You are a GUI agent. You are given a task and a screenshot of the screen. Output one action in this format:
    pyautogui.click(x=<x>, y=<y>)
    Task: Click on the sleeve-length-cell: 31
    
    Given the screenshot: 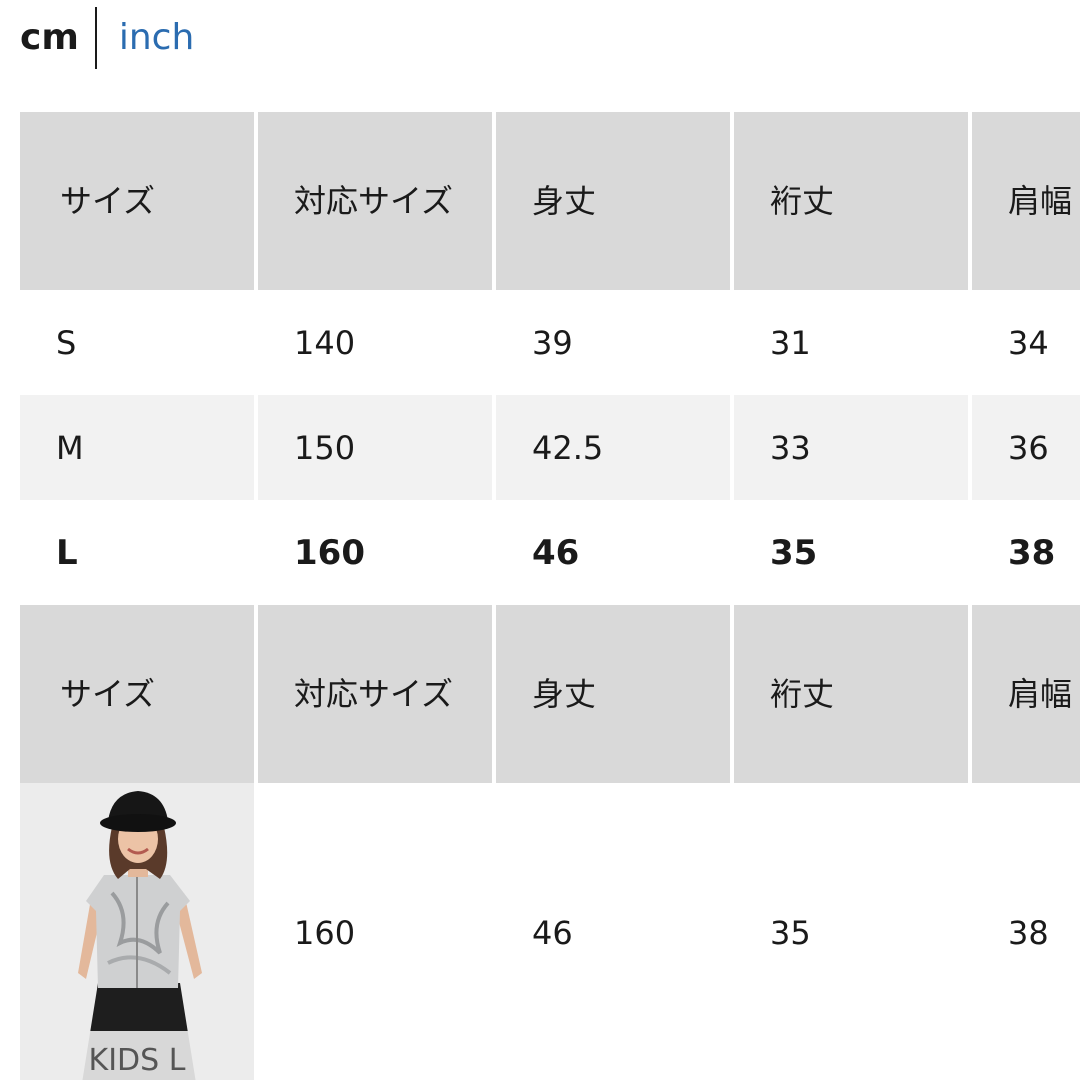 What is the action you would take?
    pyautogui.click(x=853, y=342)
    